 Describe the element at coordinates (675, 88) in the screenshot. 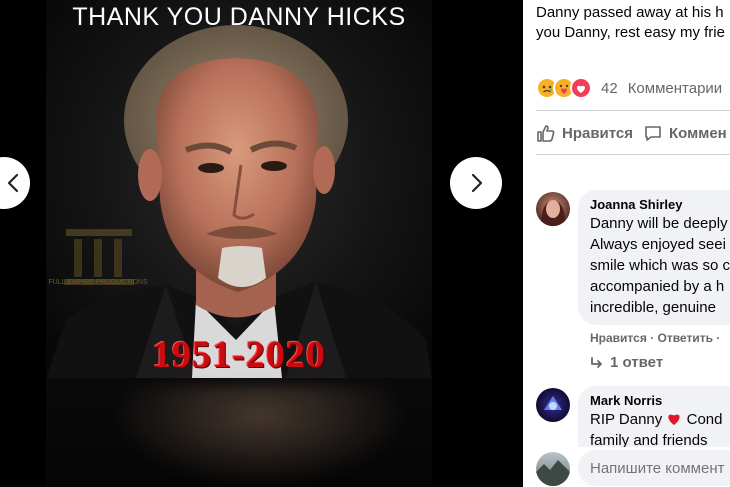

I see `comments-count-link: Комментарии` at that location.